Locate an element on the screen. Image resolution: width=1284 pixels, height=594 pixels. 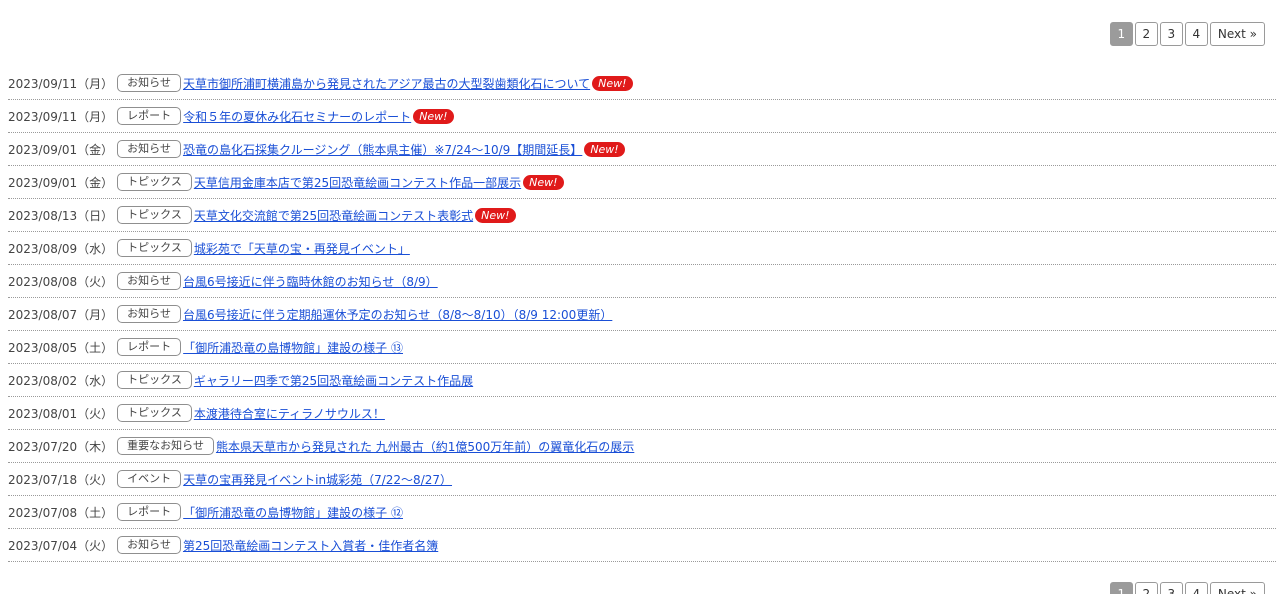
news-date: 2023/08/07（月） is located at coordinates (61, 314).